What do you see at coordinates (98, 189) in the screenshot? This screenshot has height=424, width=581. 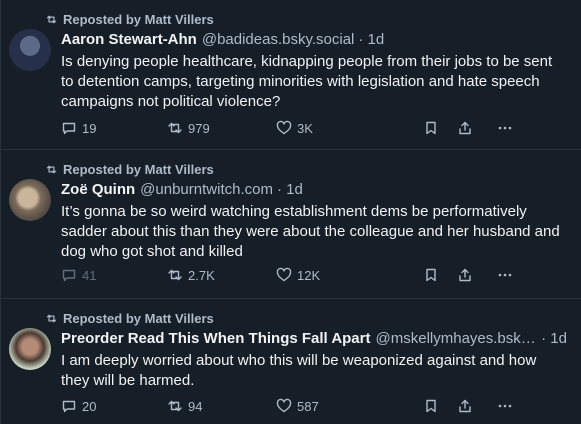 I see `author-name: Zoë Quinn` at bounding box center [98, 189].